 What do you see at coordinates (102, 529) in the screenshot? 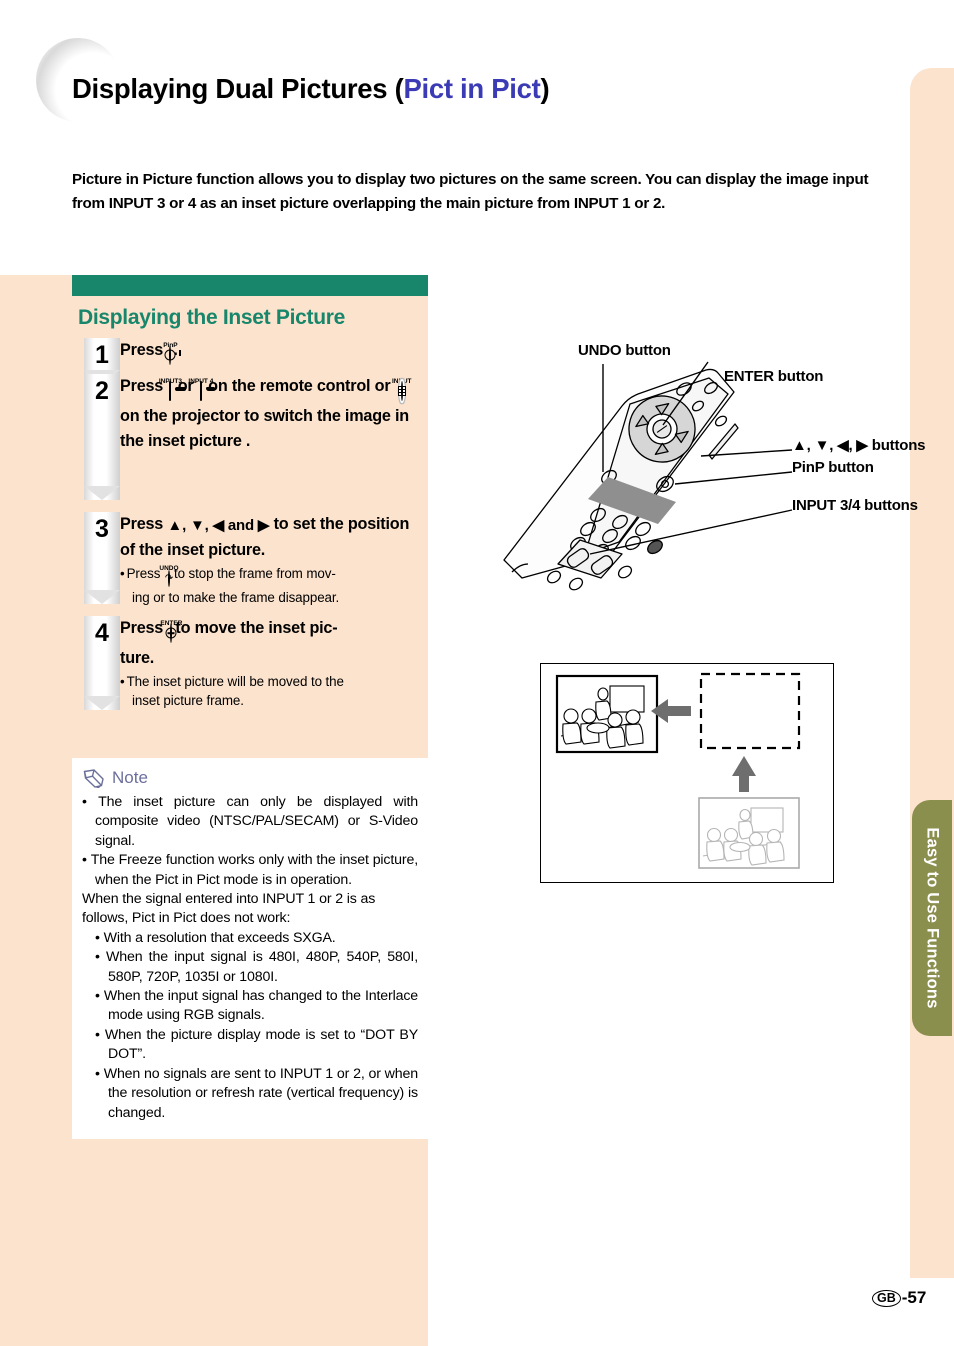
I see `step-3-number: 3` at bounding box center [102, 529].